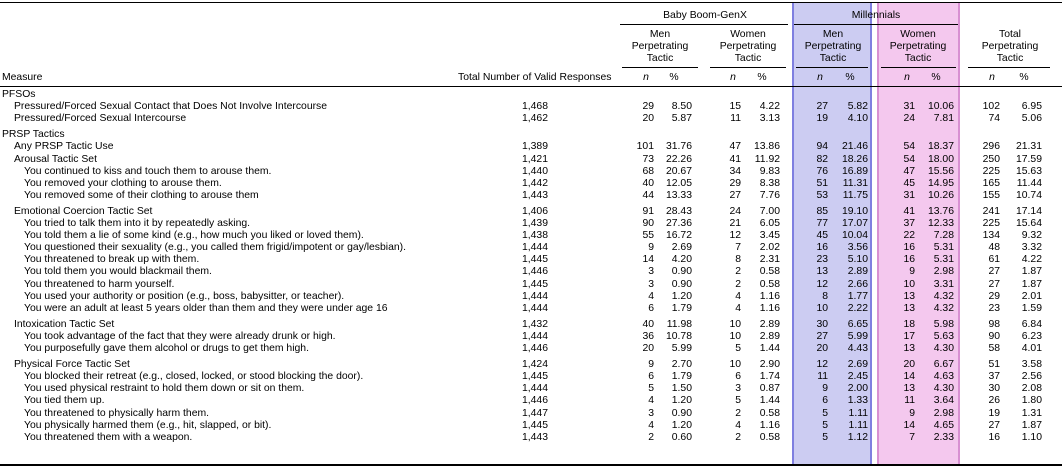  What do you see at coordinates (769, 223) in the screenshot?
I see `pct-cell: 6.05` at bounding box center [769, 223].